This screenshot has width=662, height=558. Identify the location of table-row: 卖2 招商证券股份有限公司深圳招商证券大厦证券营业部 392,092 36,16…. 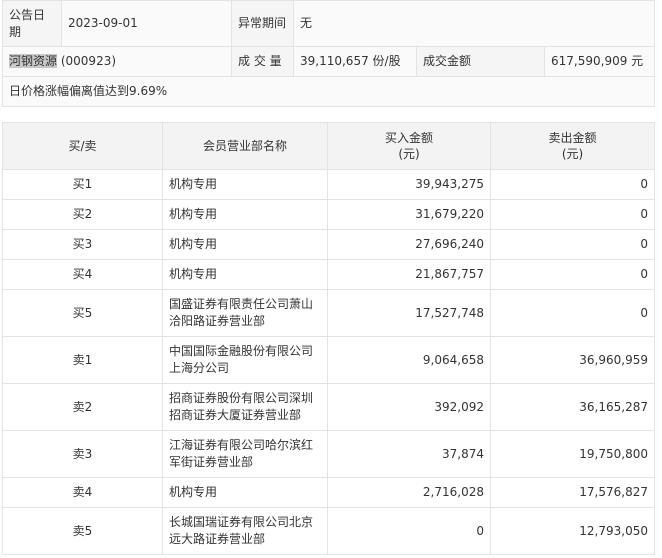
(328, 407).